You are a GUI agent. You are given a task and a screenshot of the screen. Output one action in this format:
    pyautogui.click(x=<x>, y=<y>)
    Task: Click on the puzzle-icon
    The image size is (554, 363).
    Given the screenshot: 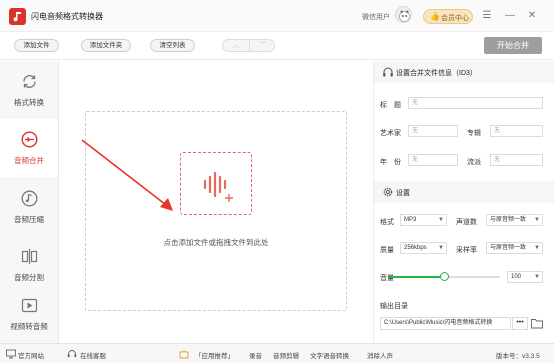 What is the action you would take?
    pyautogui.click(x=184, y=354)
    